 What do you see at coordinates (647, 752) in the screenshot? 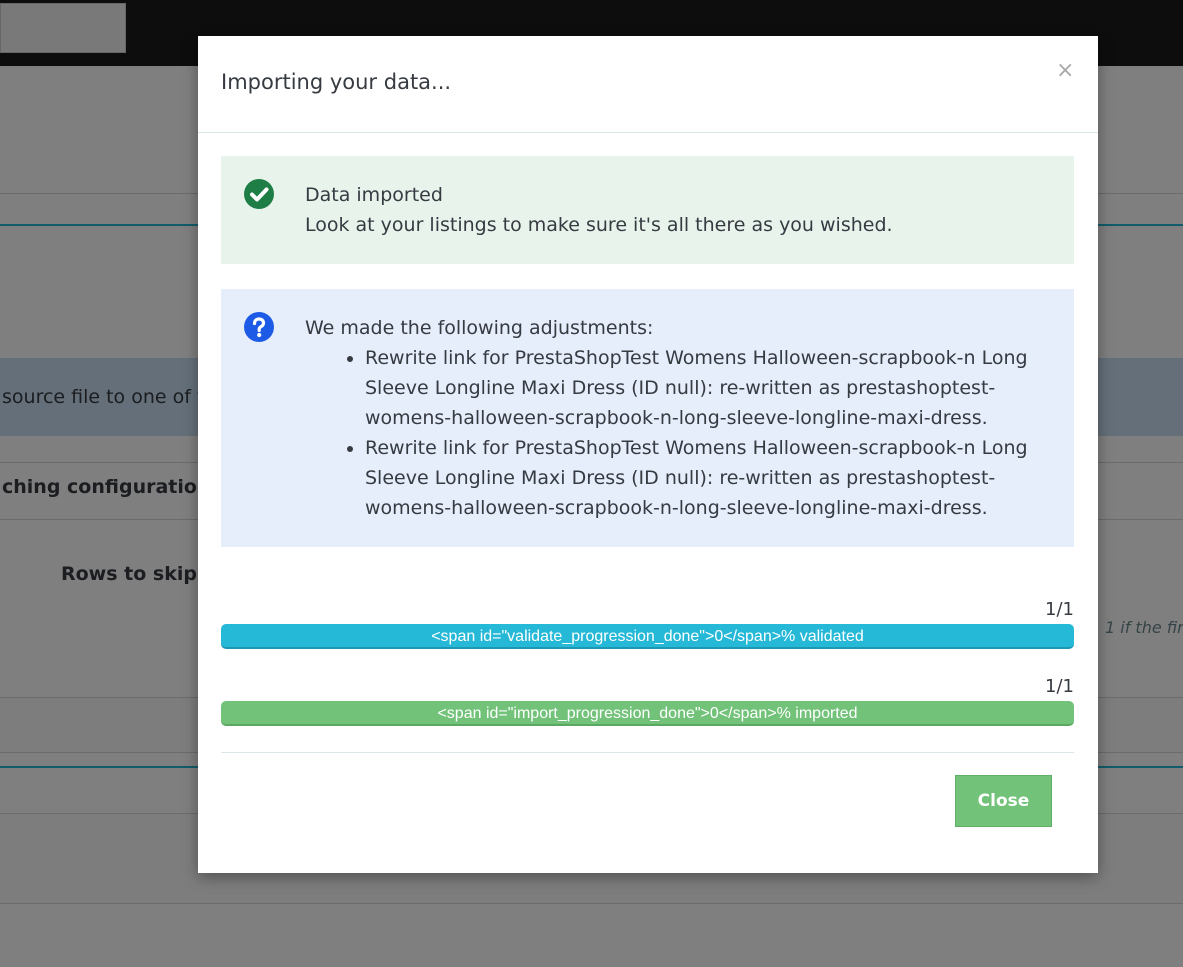
I see `modal-footer-divider` at bounding box center [647, 752].